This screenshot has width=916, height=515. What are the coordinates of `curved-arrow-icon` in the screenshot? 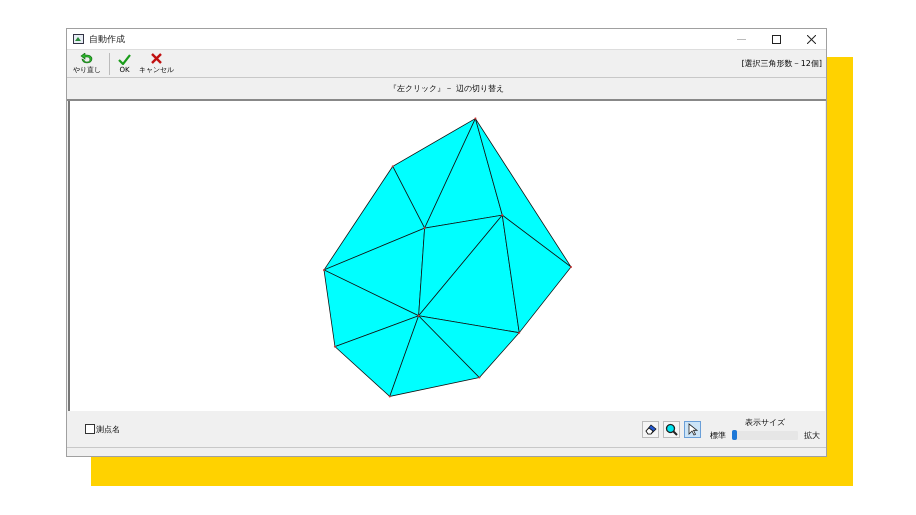 It's located at (87, 58).